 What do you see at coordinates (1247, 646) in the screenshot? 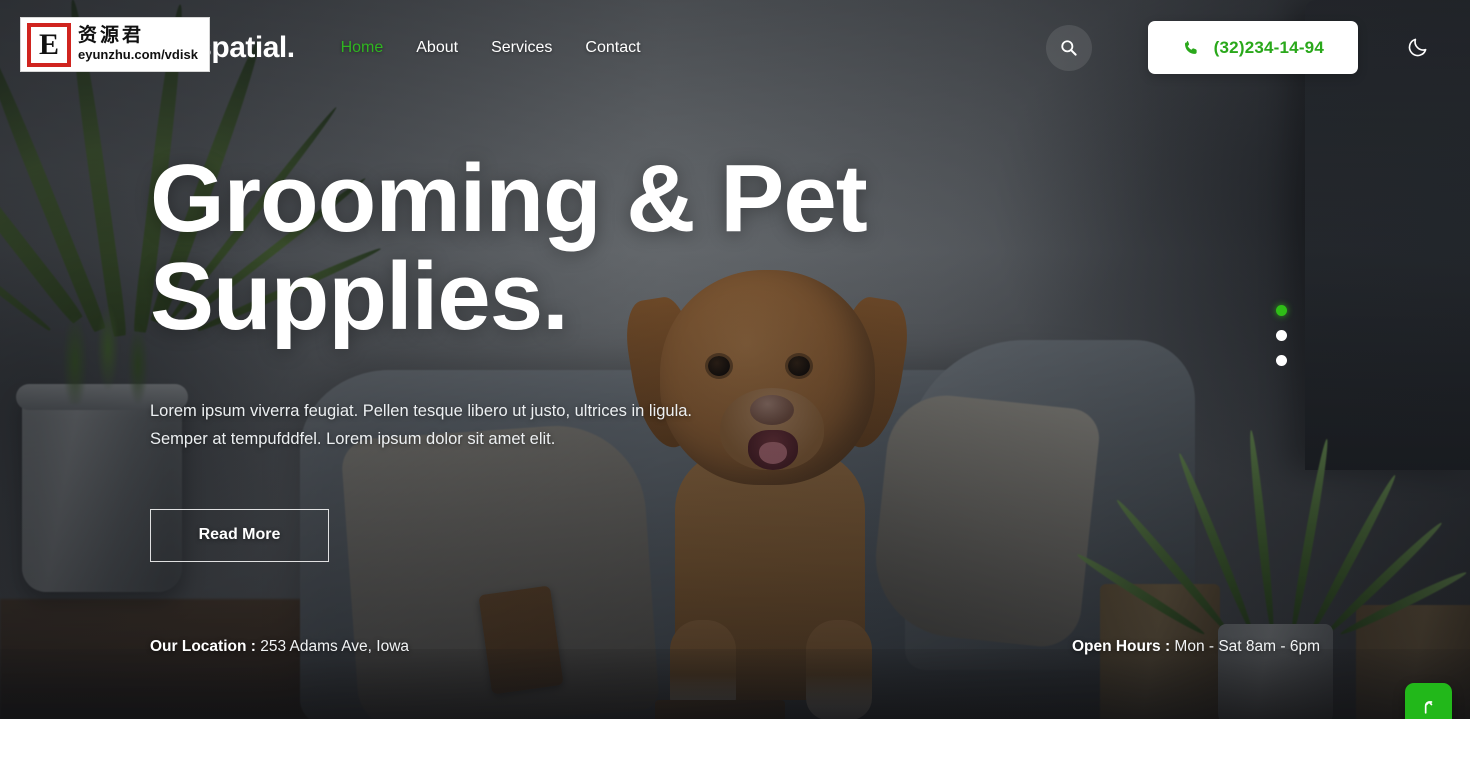
I see `hours-value: Mon - Sat 8am - 6pm` at bounding box center [1247, 646].